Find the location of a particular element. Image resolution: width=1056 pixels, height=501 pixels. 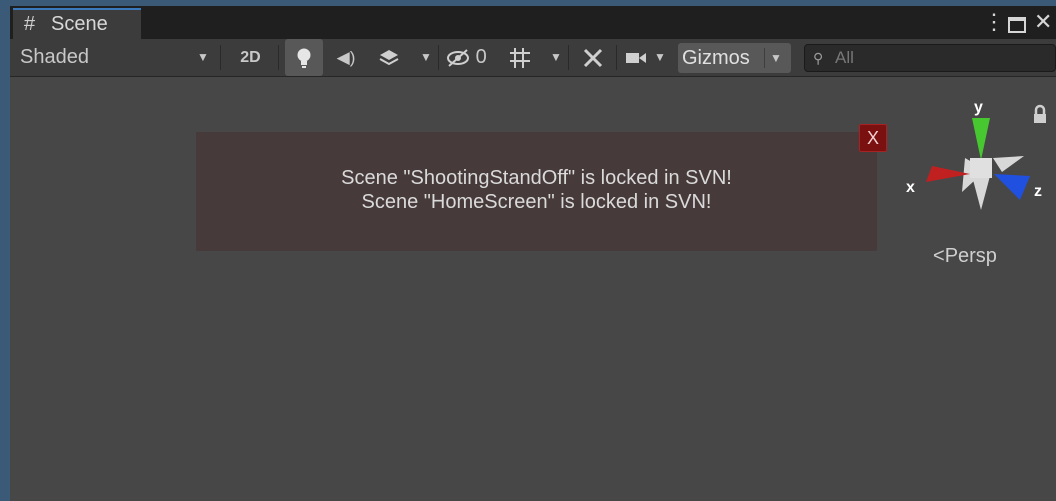

camera-caret-icon: ▼ is located at coordinates (660, 57).